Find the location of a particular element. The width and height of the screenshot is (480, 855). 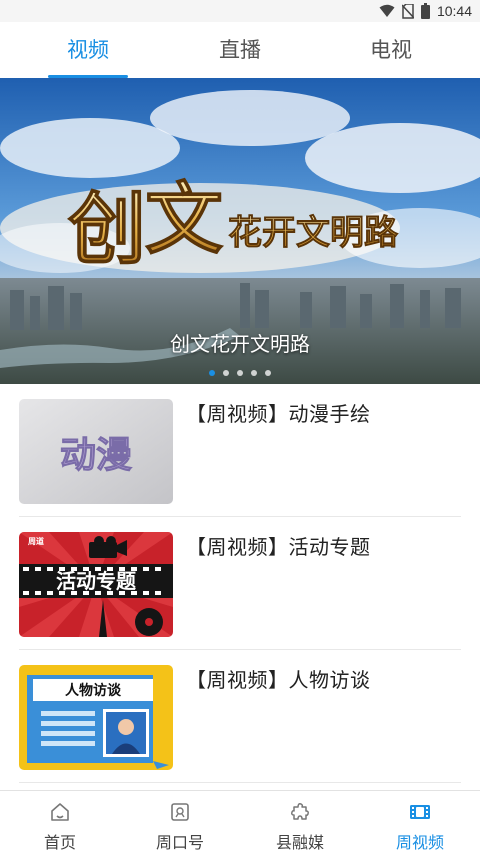

tab-video: 视频 is located at coordinates (88, 50).